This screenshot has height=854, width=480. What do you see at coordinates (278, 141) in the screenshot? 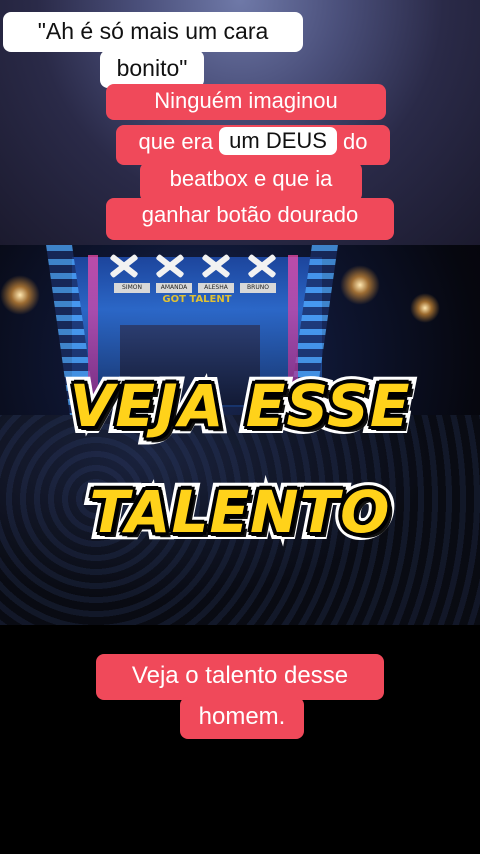
I see `caption-highlight-pill: um DEUS` at bounding box center [278, 141].